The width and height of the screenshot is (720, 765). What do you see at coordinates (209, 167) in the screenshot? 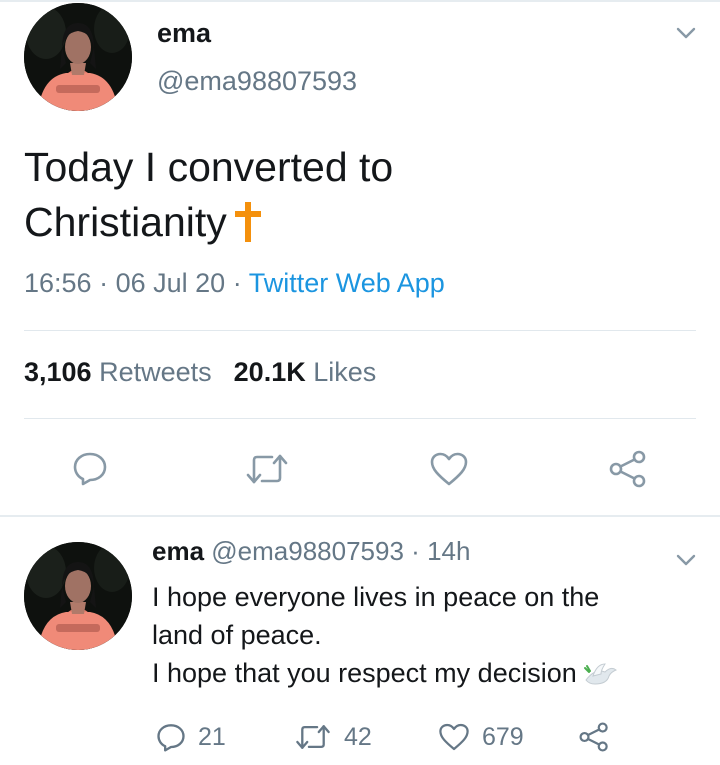
I see `tweet-text-line: Today I converted to` at bounding box center [209, 167].